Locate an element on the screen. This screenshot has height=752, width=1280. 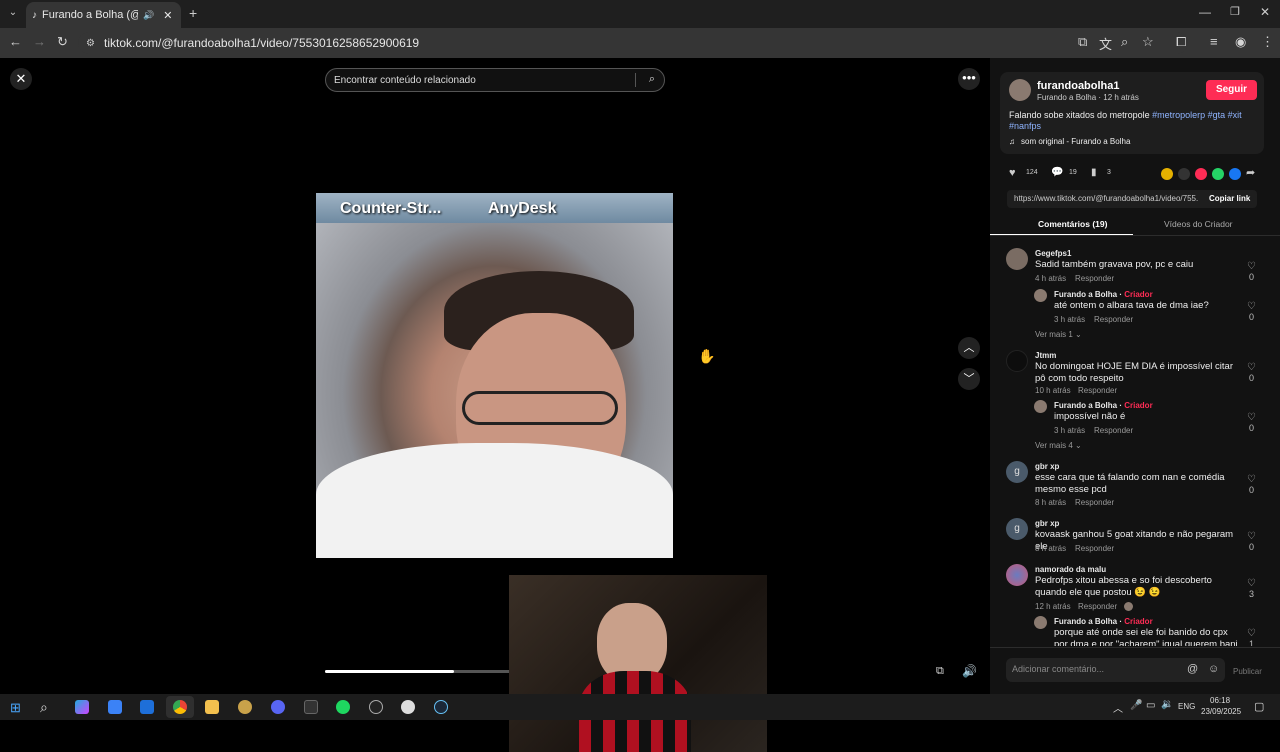
start-icon: ⊞ is located at coordinates (15, 708).